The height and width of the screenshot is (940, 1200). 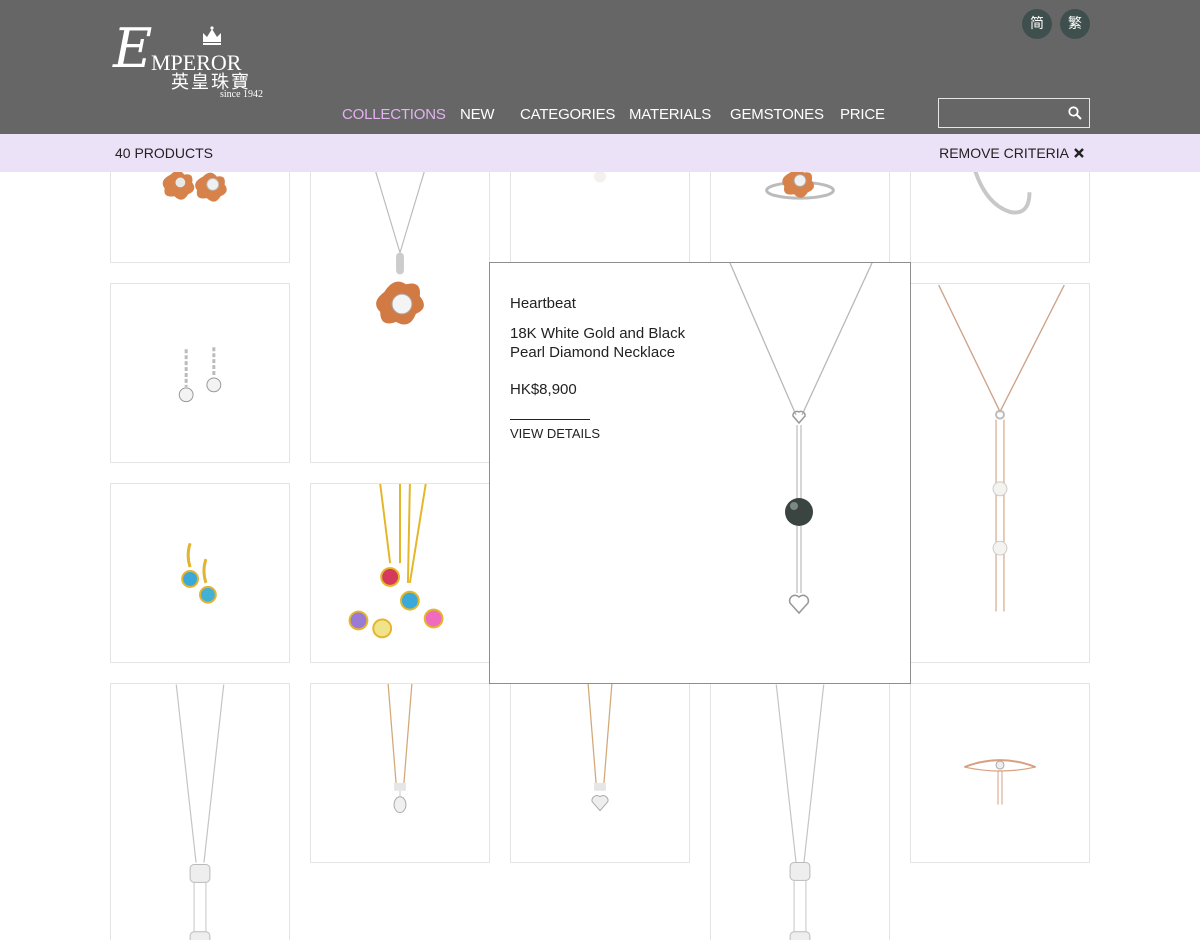 I want to click on nav-categories: CATEGORIES, so click(x=567, y=114).